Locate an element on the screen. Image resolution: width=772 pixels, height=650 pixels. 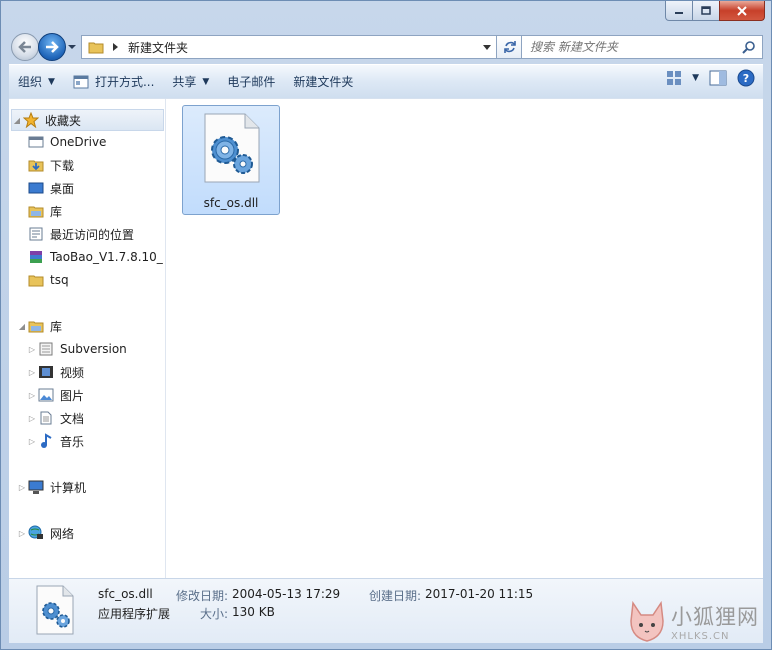
search-box is located at coordinates (642, 47).